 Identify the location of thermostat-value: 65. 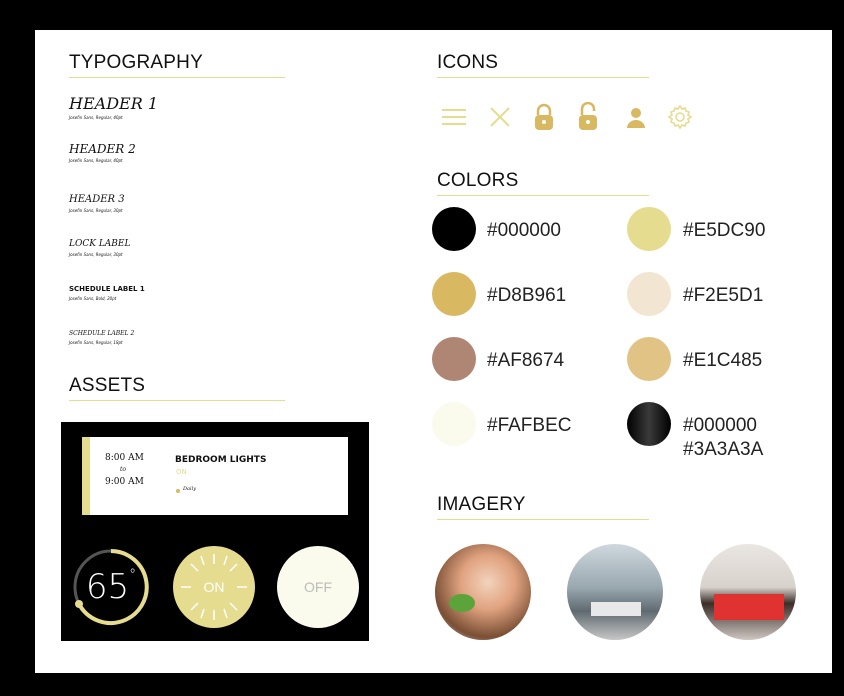
(107, 587).